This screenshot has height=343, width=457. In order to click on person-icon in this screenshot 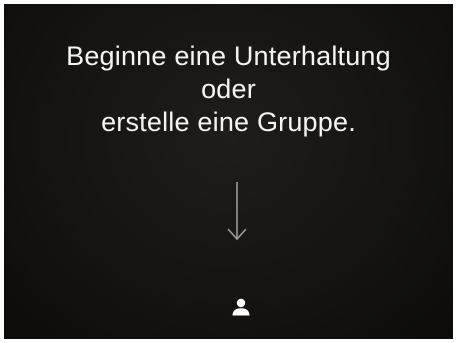, I will do `click(241, 307)`.